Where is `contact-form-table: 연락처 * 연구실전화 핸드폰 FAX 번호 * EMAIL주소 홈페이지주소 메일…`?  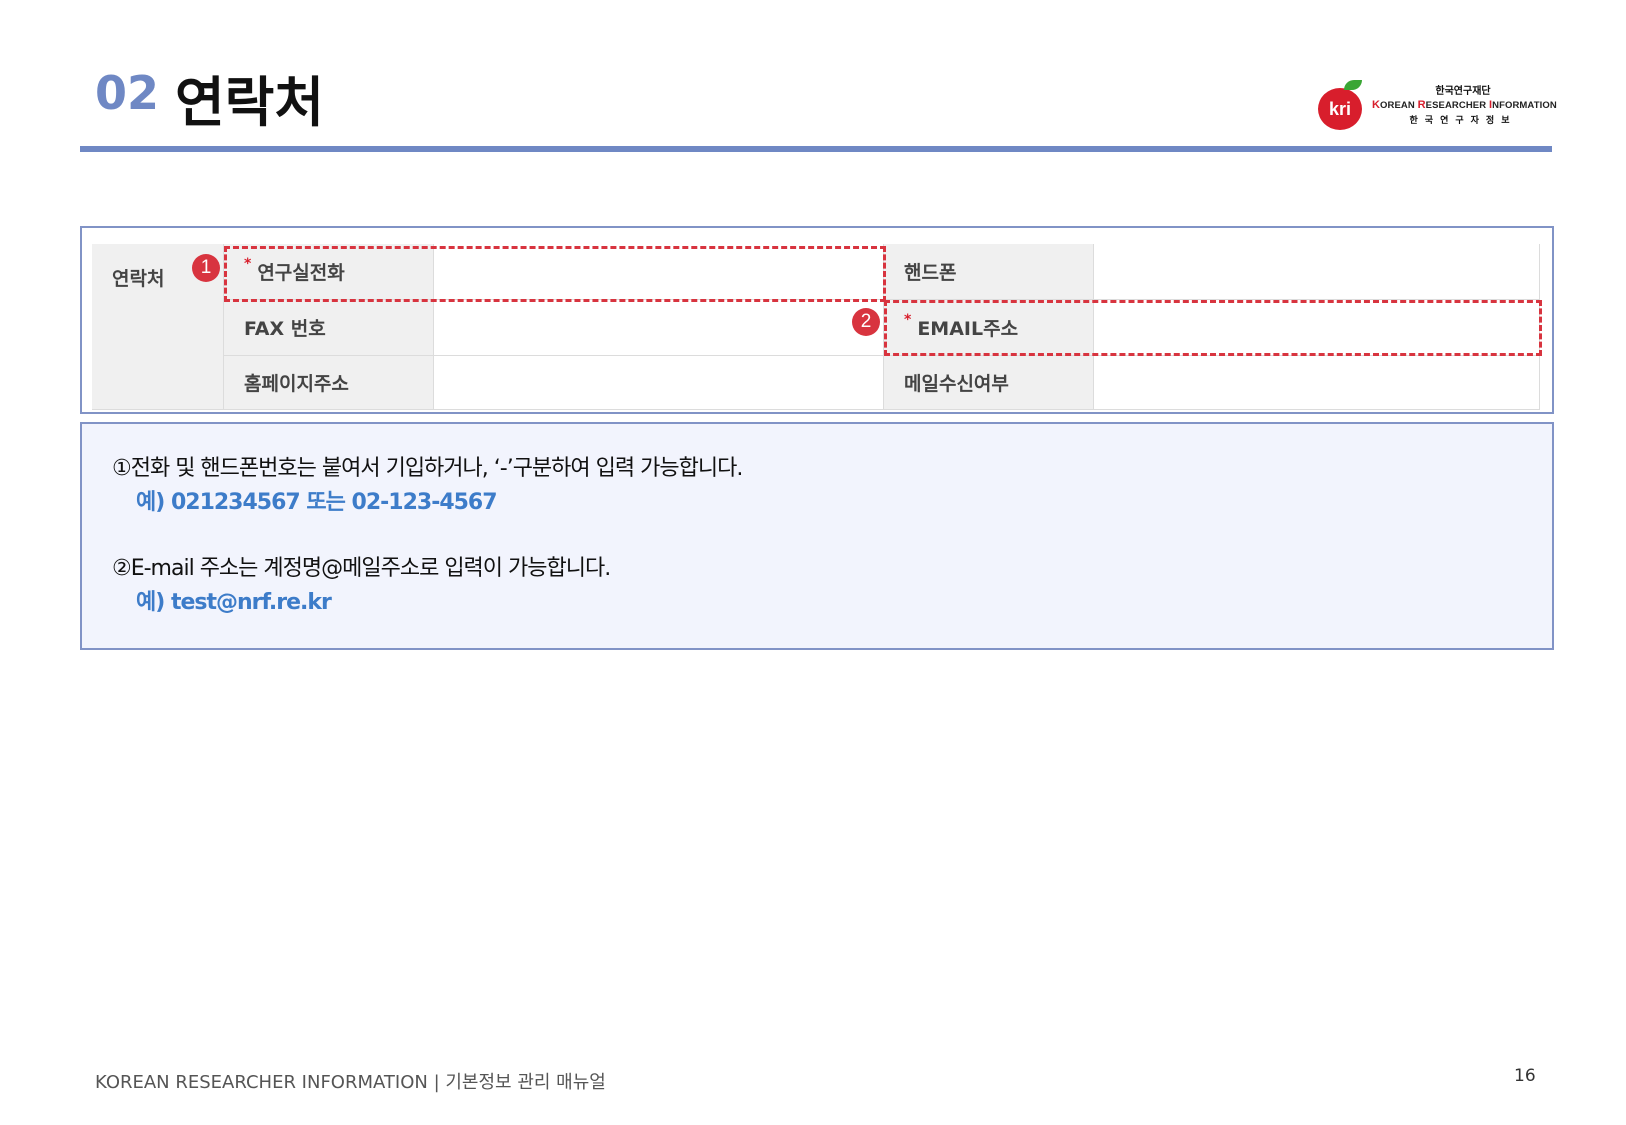 contact-form-table: 연락처 * 연구실전화 핸드폰 FAX 번호 * EMAIL주소 홈페이지주소 메일… is located at coordinates (817, 327).